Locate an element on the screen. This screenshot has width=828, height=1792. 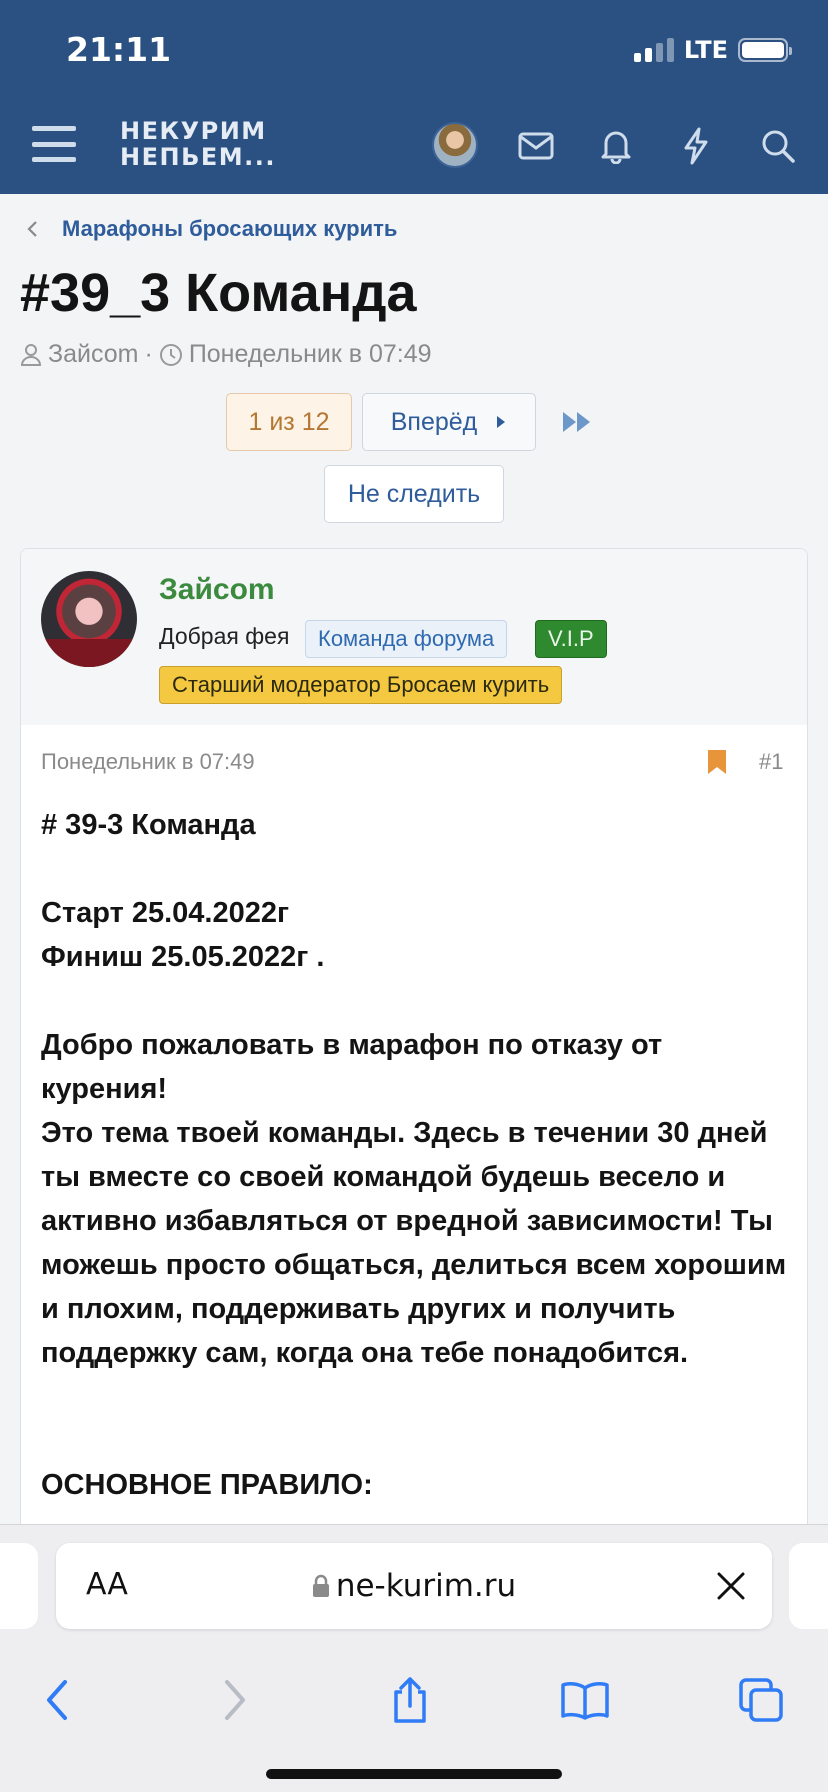
logo-line-1: НЕКУРИМ is located at coordinates (193, 131).